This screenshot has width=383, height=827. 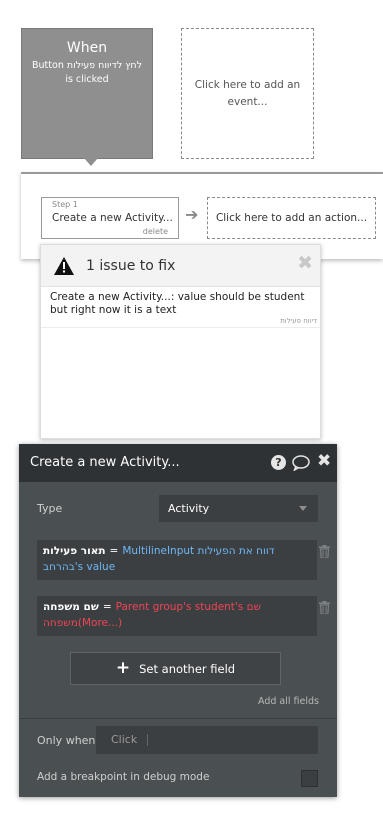 What do you see at coordinates (309, 778) in the screenshot?
I see `breakpoint-checkbox` at bounding box center [309, 778].